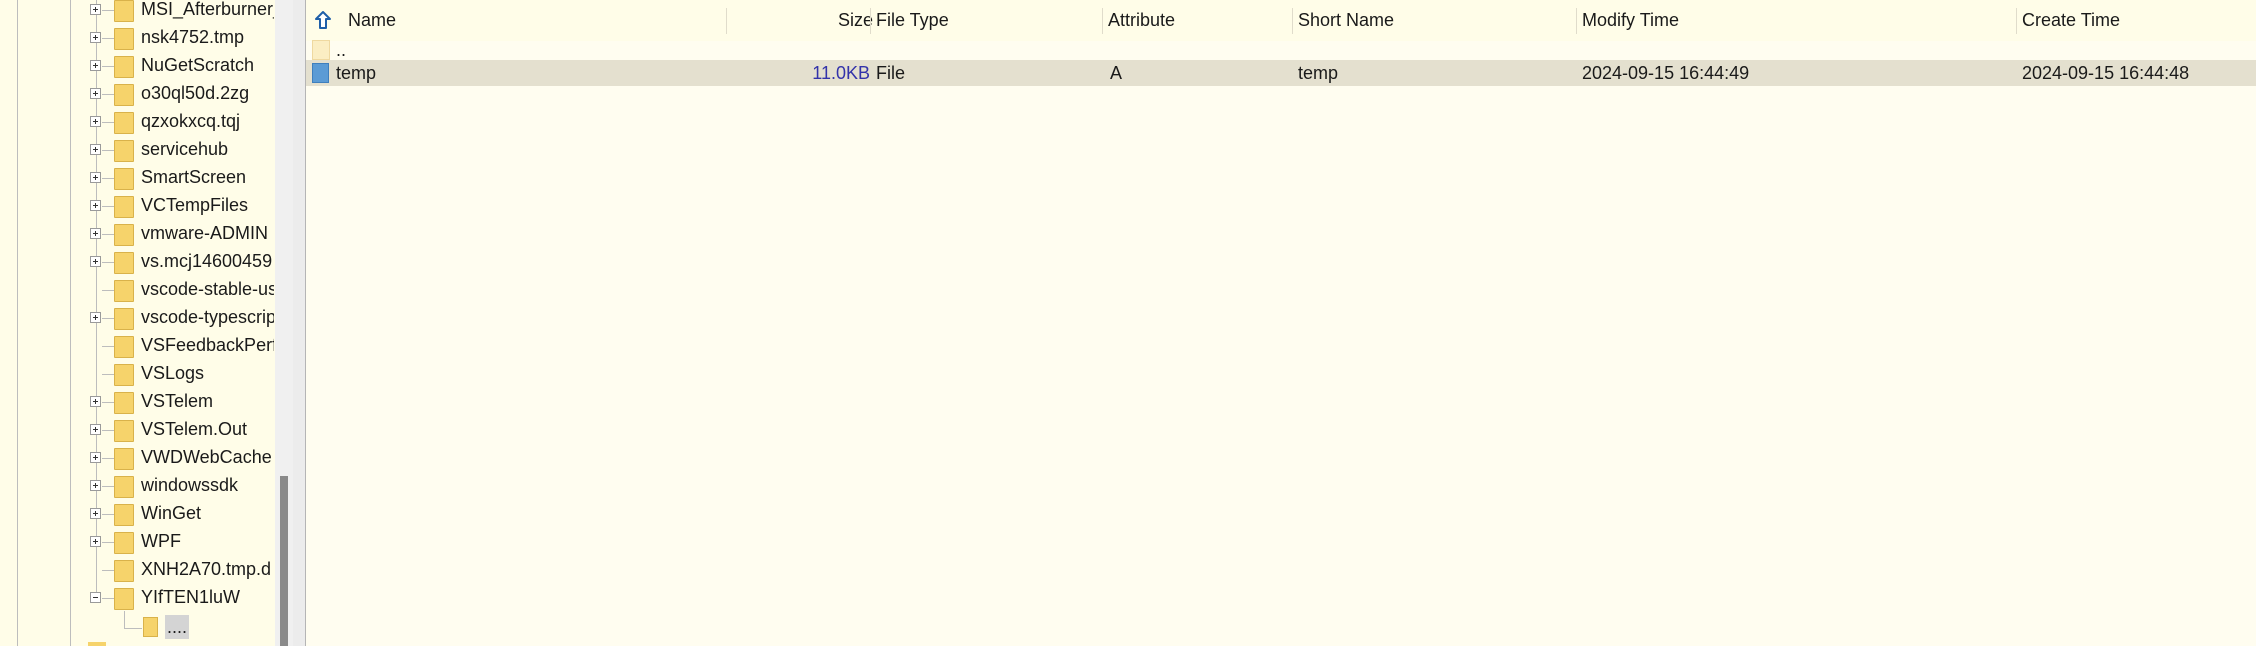  I want to click on tree-item-label: VSFeedbackPerfV, so click(207, 345).